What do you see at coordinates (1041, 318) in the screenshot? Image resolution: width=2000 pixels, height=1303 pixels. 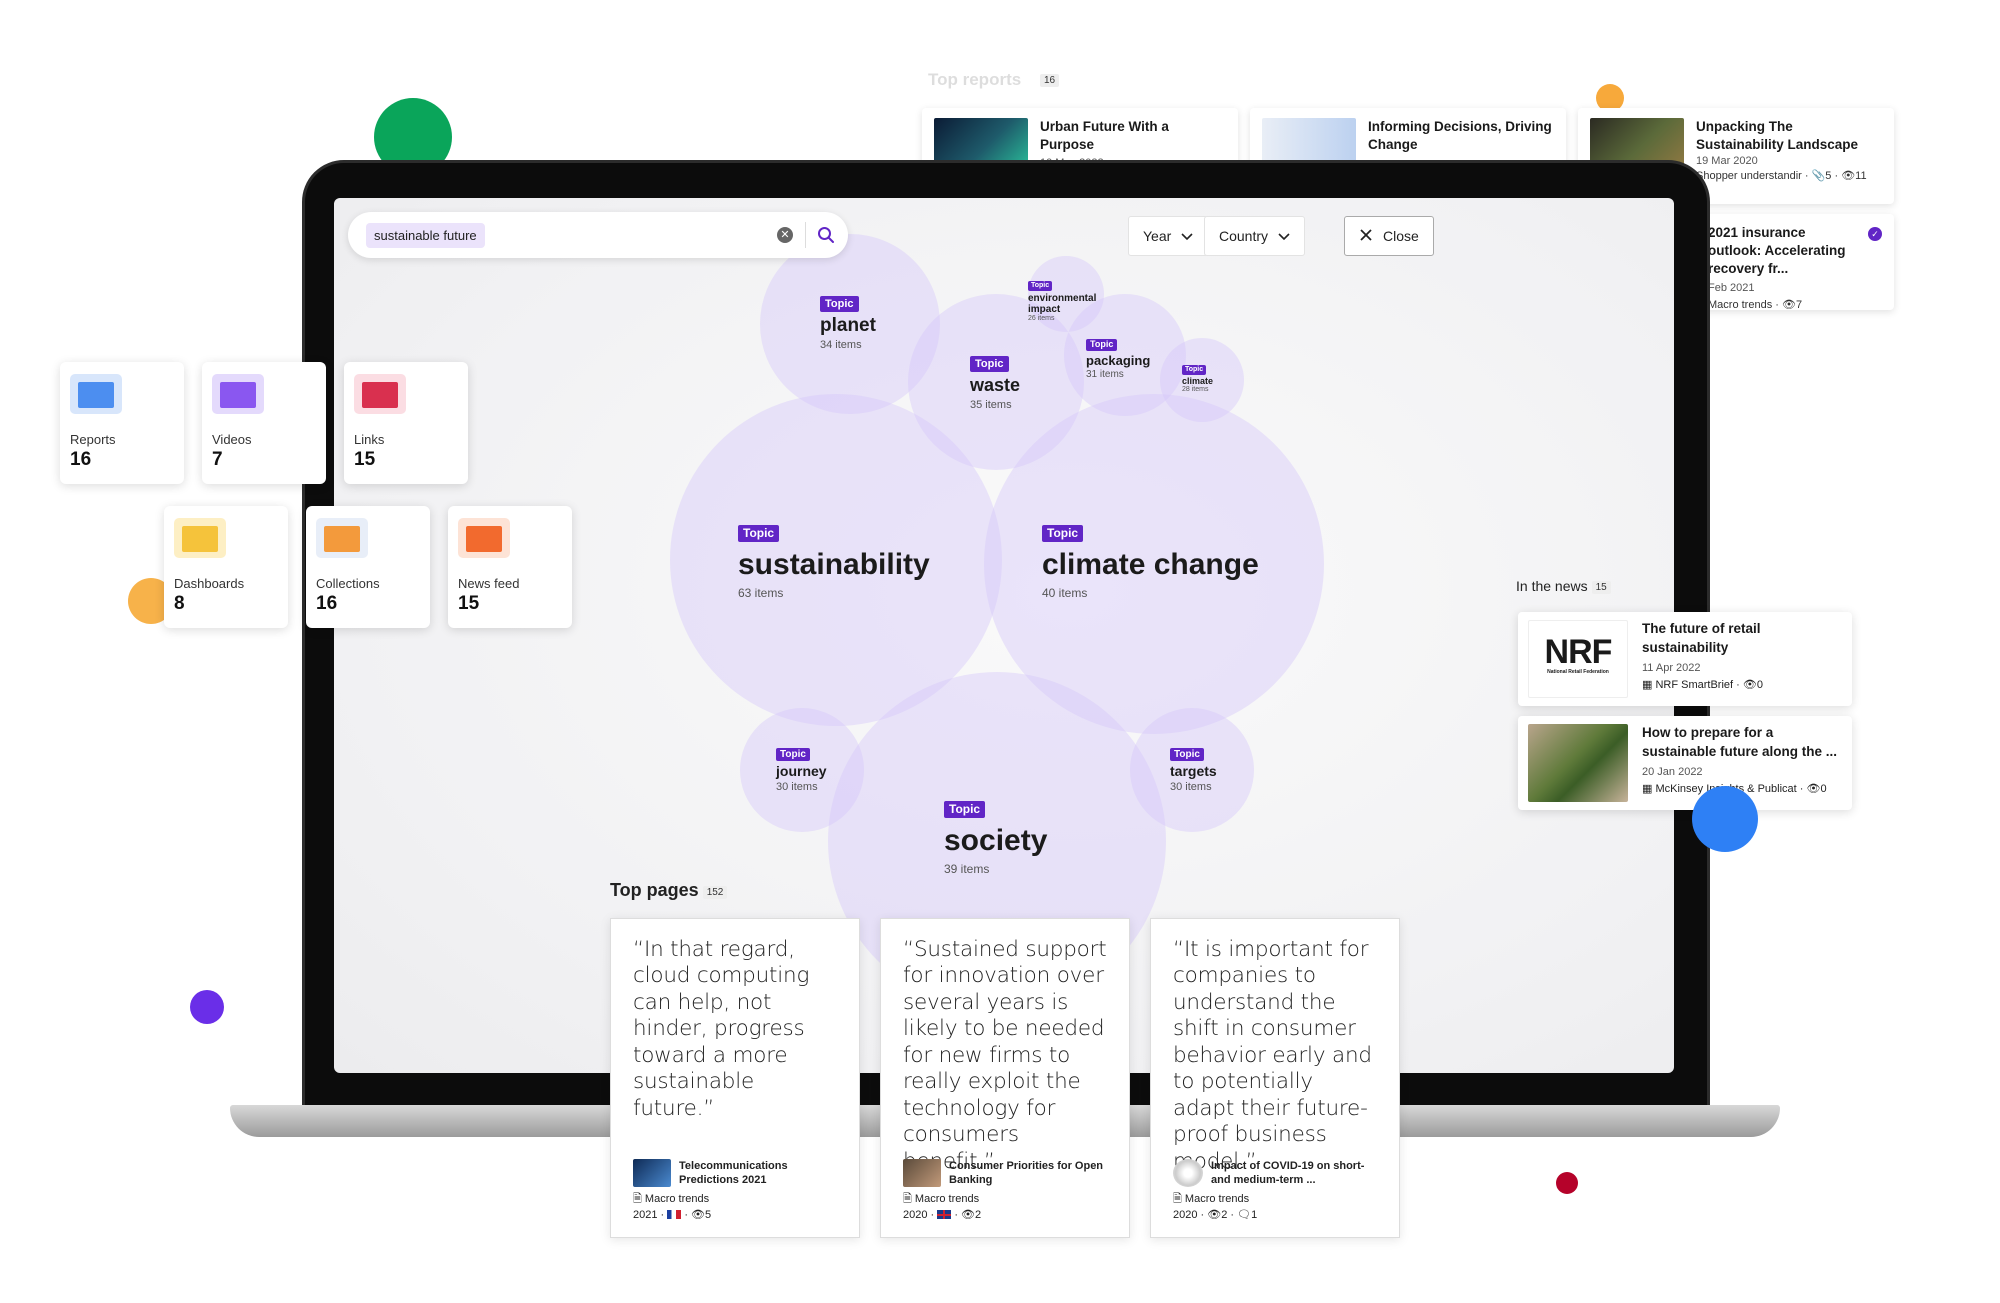 I see `topic-count: 26 items` at bounding box center [1041, 318].